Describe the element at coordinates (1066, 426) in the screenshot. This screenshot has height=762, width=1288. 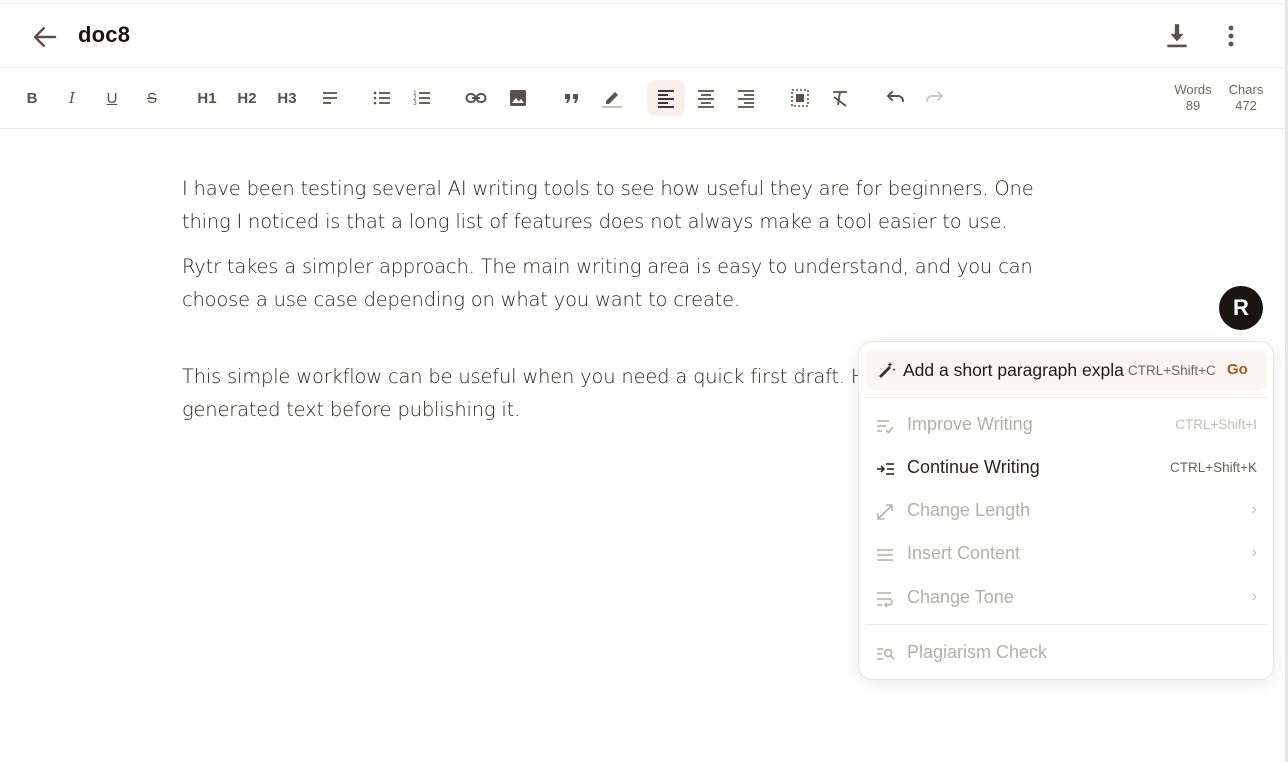
I see `menu-item-improve-writing: Improve Writing CTRL+Shift+I` at that location.